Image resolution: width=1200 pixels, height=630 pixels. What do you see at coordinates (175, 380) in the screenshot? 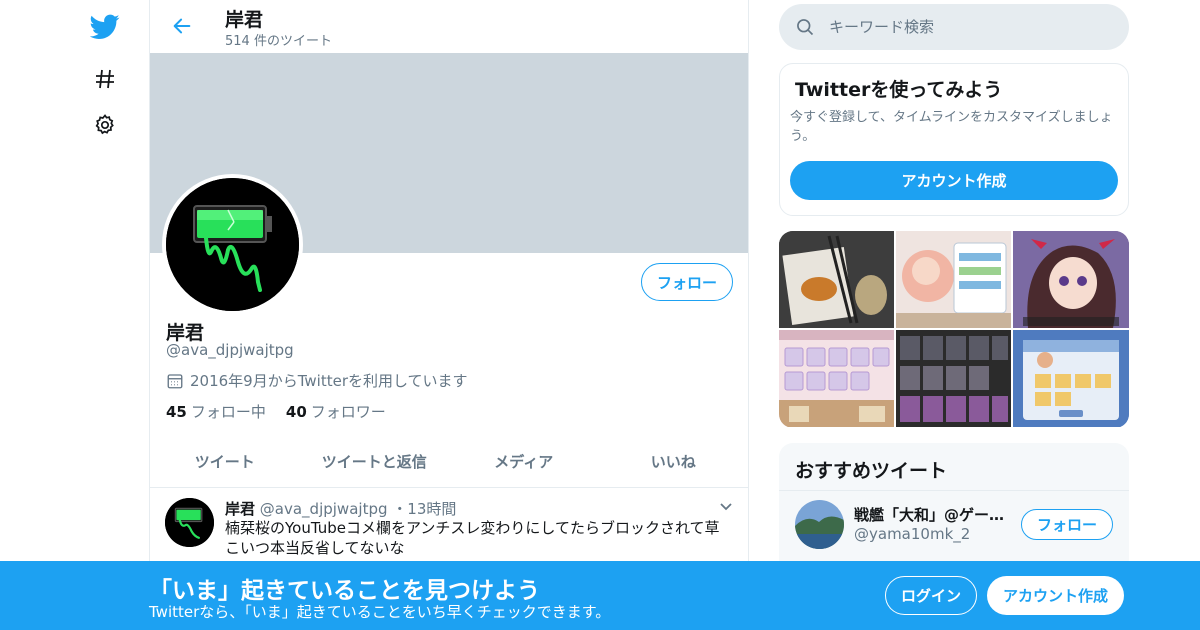
I see `calendar-icon` at bounding box center [175, 380].